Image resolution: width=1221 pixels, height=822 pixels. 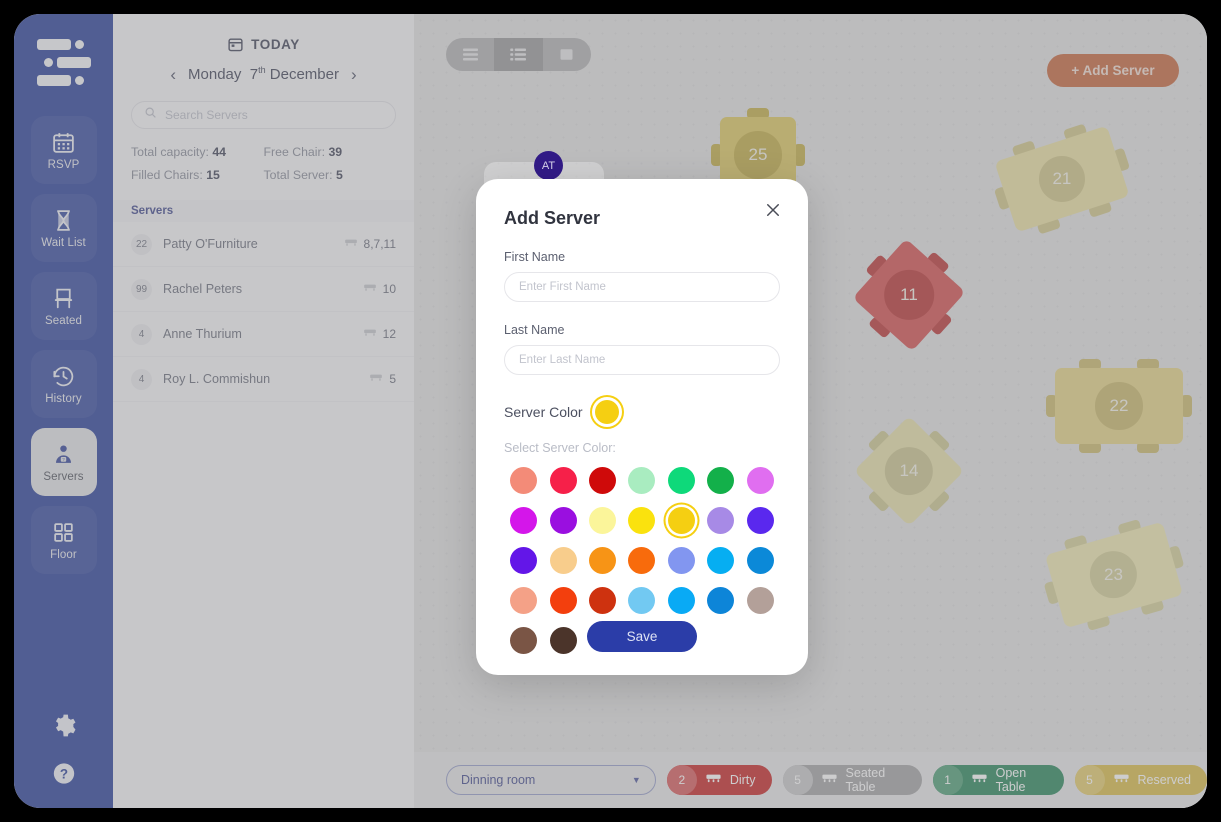 I want to click on modal-title: Add Server, so click(x=552, y=218).